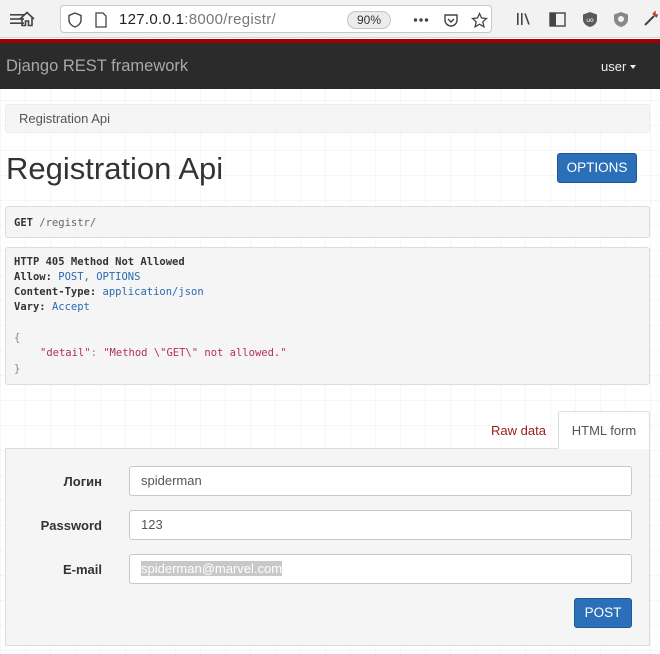 The height and width of the screenshot is (654, 660). What do you see at coordinates (557, 19) in the screenshot?
I see `sidebar-icon` at bounding box center [557, 19].